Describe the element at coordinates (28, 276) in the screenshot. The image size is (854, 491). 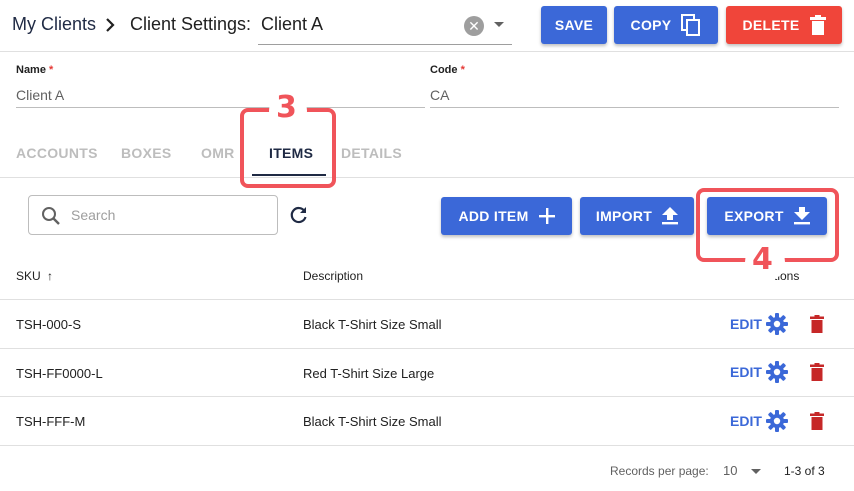
I see `sku-header-label: SKU` at that location.